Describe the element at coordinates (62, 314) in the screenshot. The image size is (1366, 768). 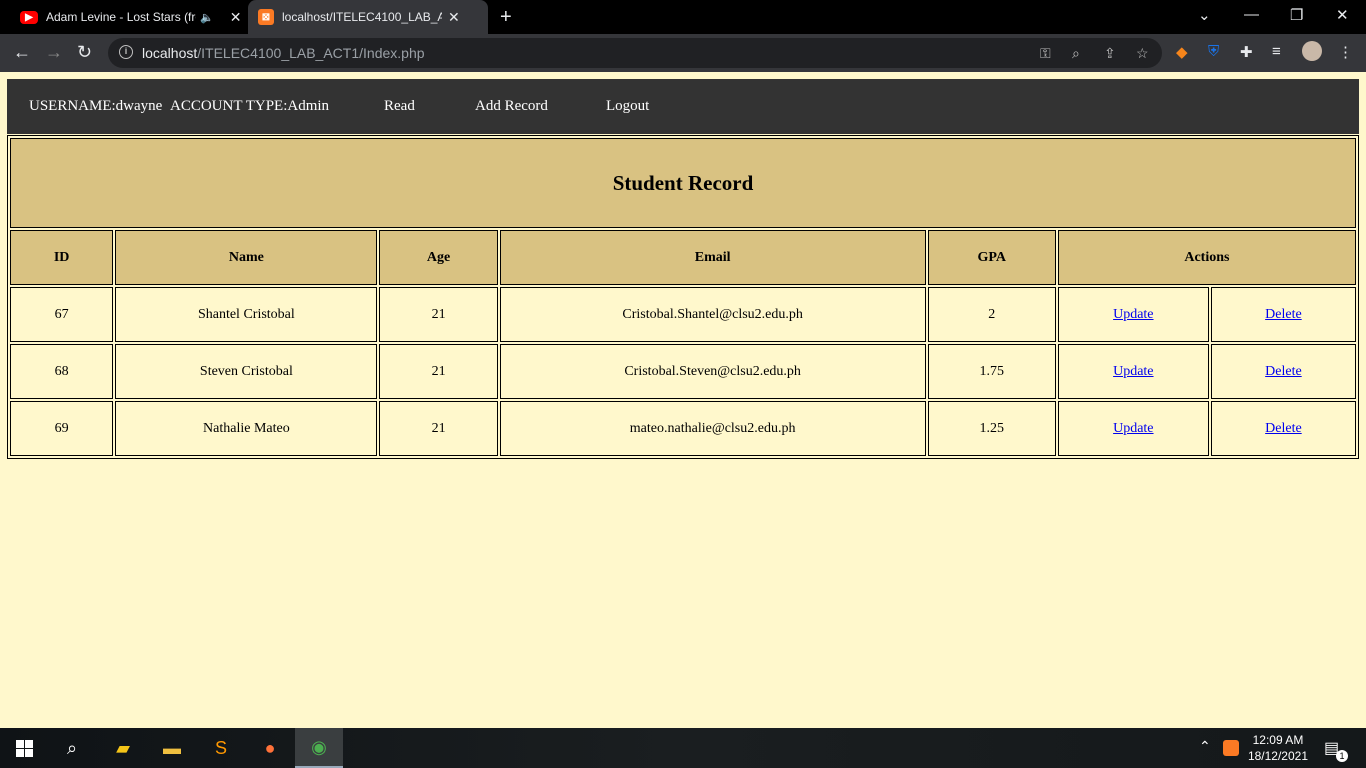
I see `cell-id: 67` at that location.